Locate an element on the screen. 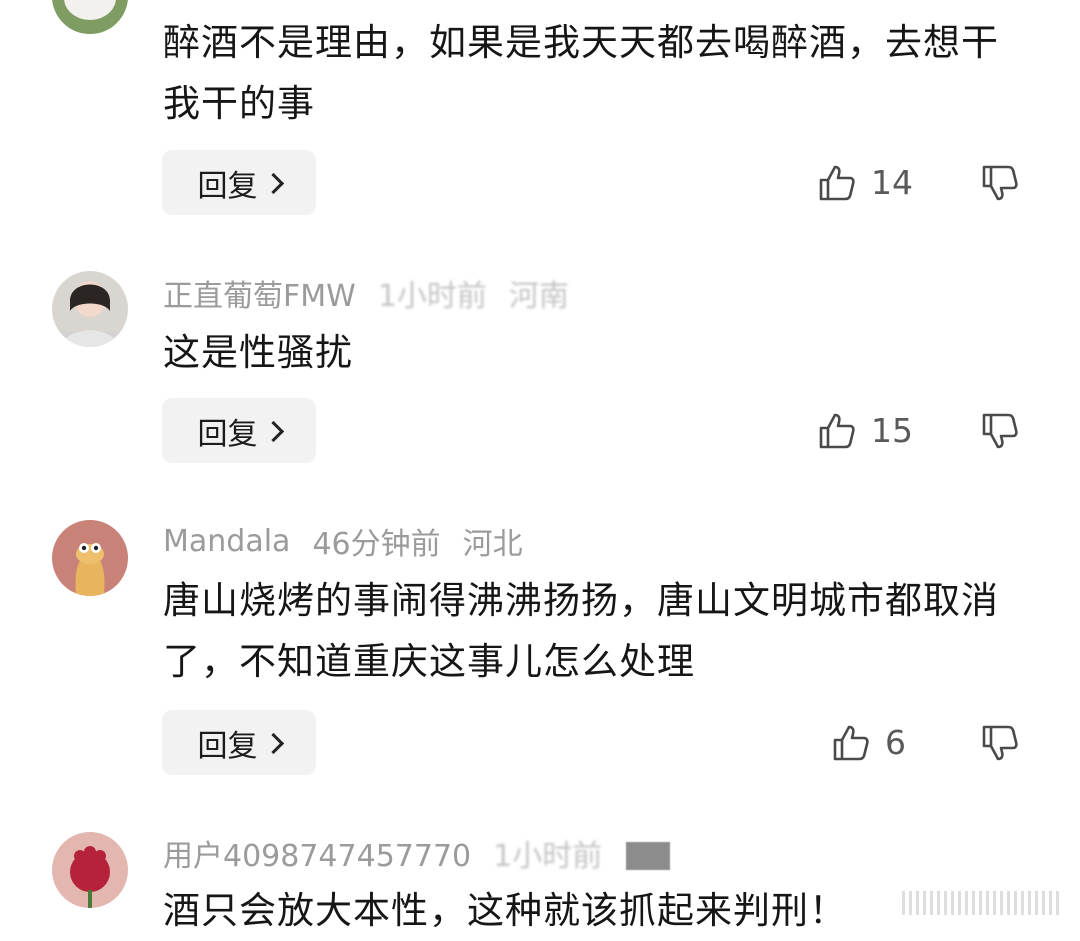 The width and height of the screenshot is (1080, 941). watermark is located at coordinates (982, 903).